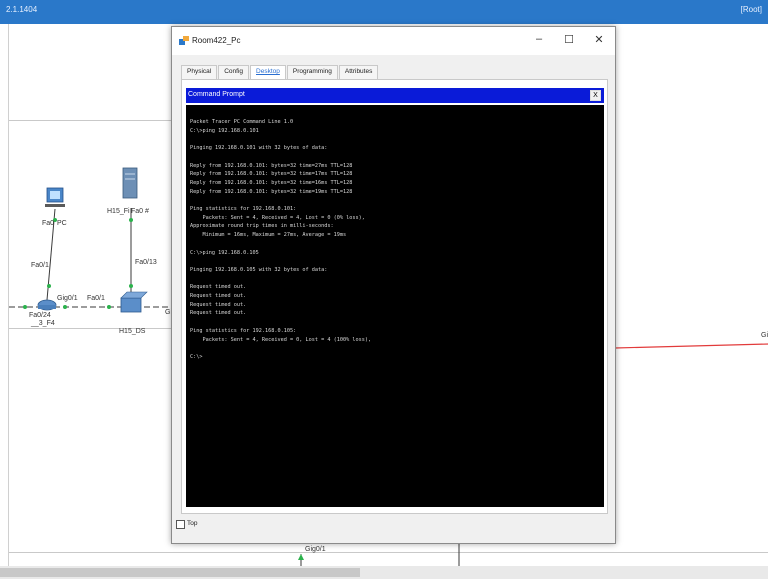 This screenshot has height=579, width=768. I want to click on app-title: 2.1.1404, so click(22, 9).